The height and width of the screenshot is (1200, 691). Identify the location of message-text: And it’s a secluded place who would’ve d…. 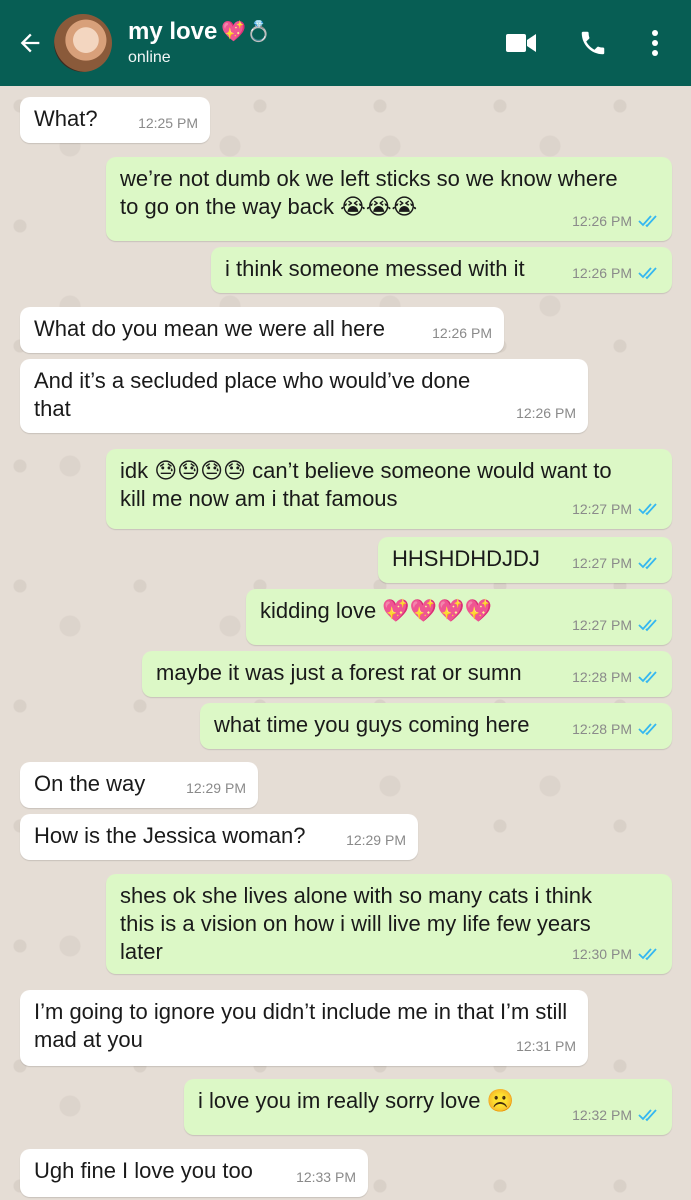
(252, 394).